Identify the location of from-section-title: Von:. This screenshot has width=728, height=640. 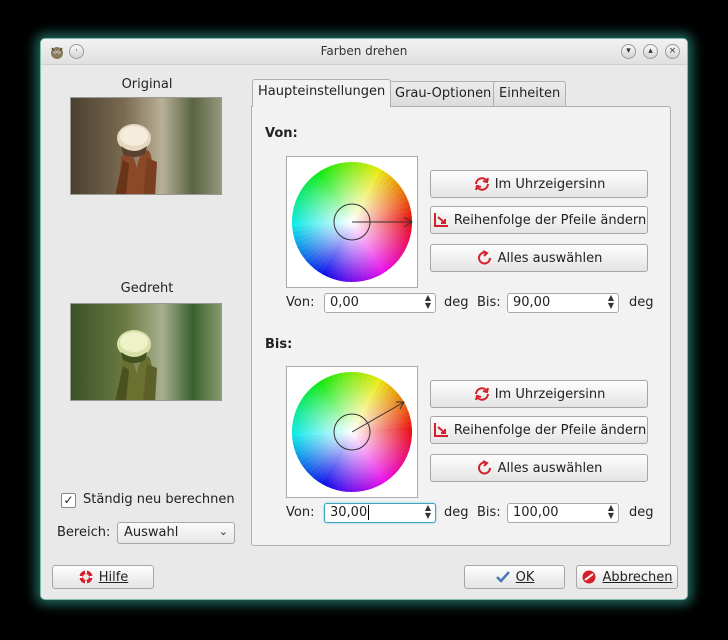
(281, 133).